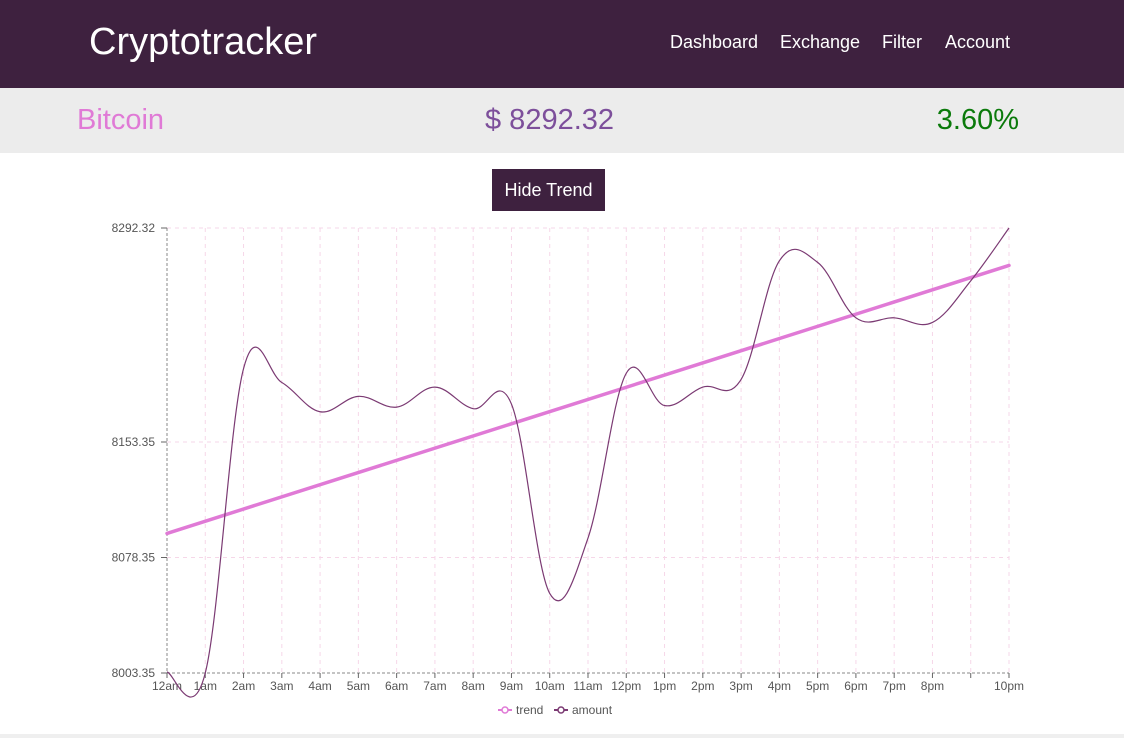 This screenshot has height=738, width=1124. Describe the element at coordinates (779, 686) in the screenshot. I see `x-tick-label: 4pm` at that location.